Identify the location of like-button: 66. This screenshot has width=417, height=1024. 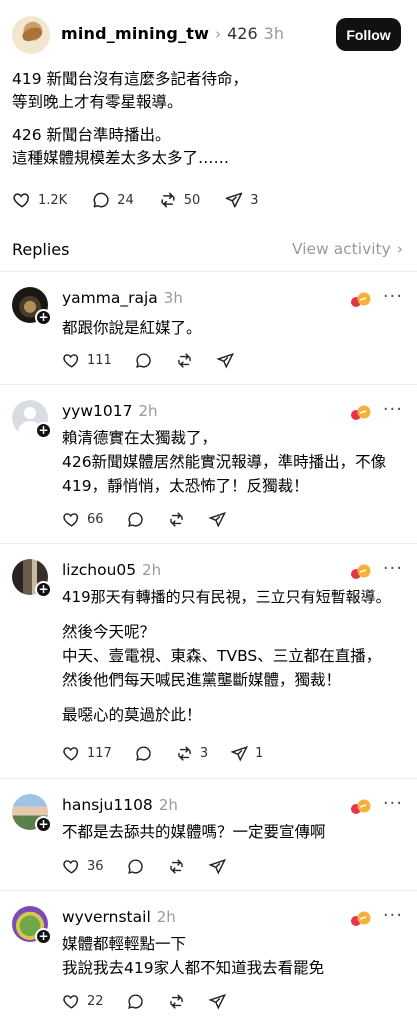
(83, 519).